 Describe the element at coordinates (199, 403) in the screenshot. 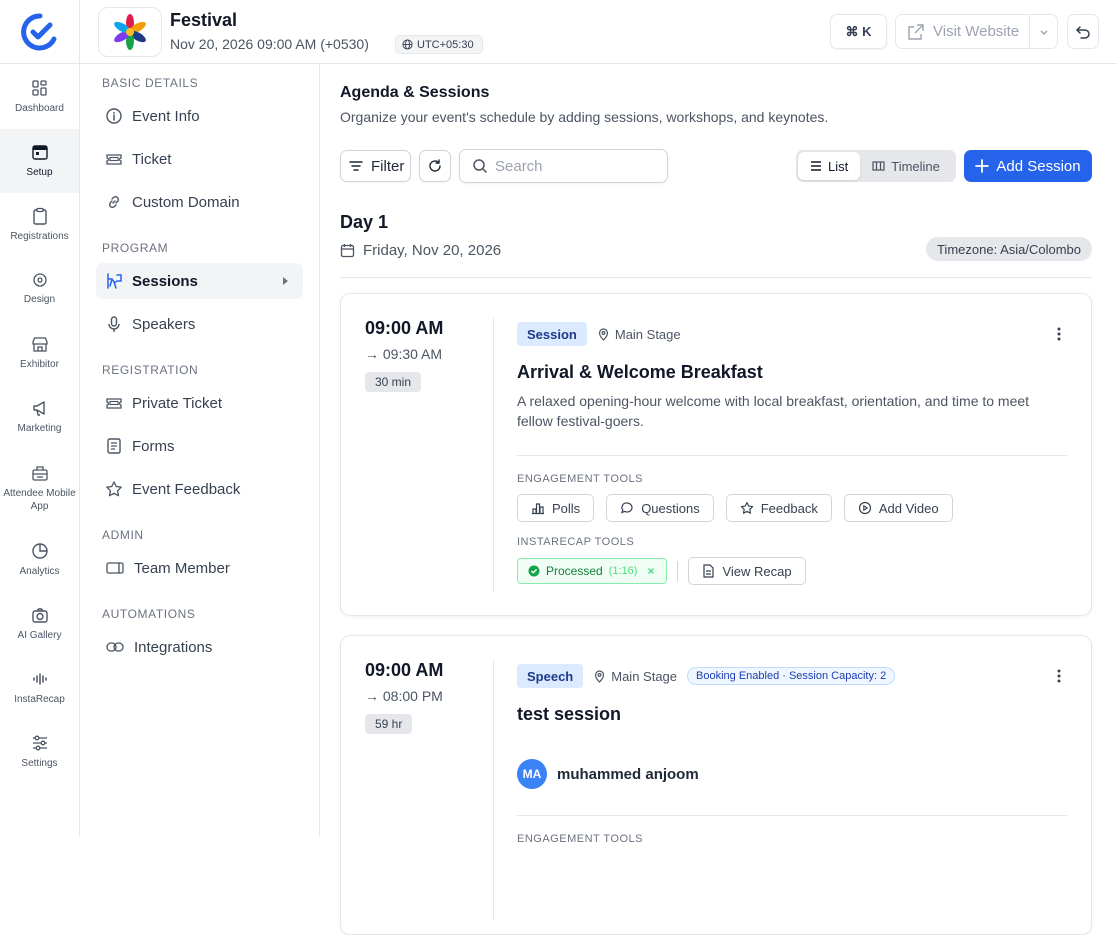

I see `sidebar-item-private-ticket: Private Ticket` at that location.